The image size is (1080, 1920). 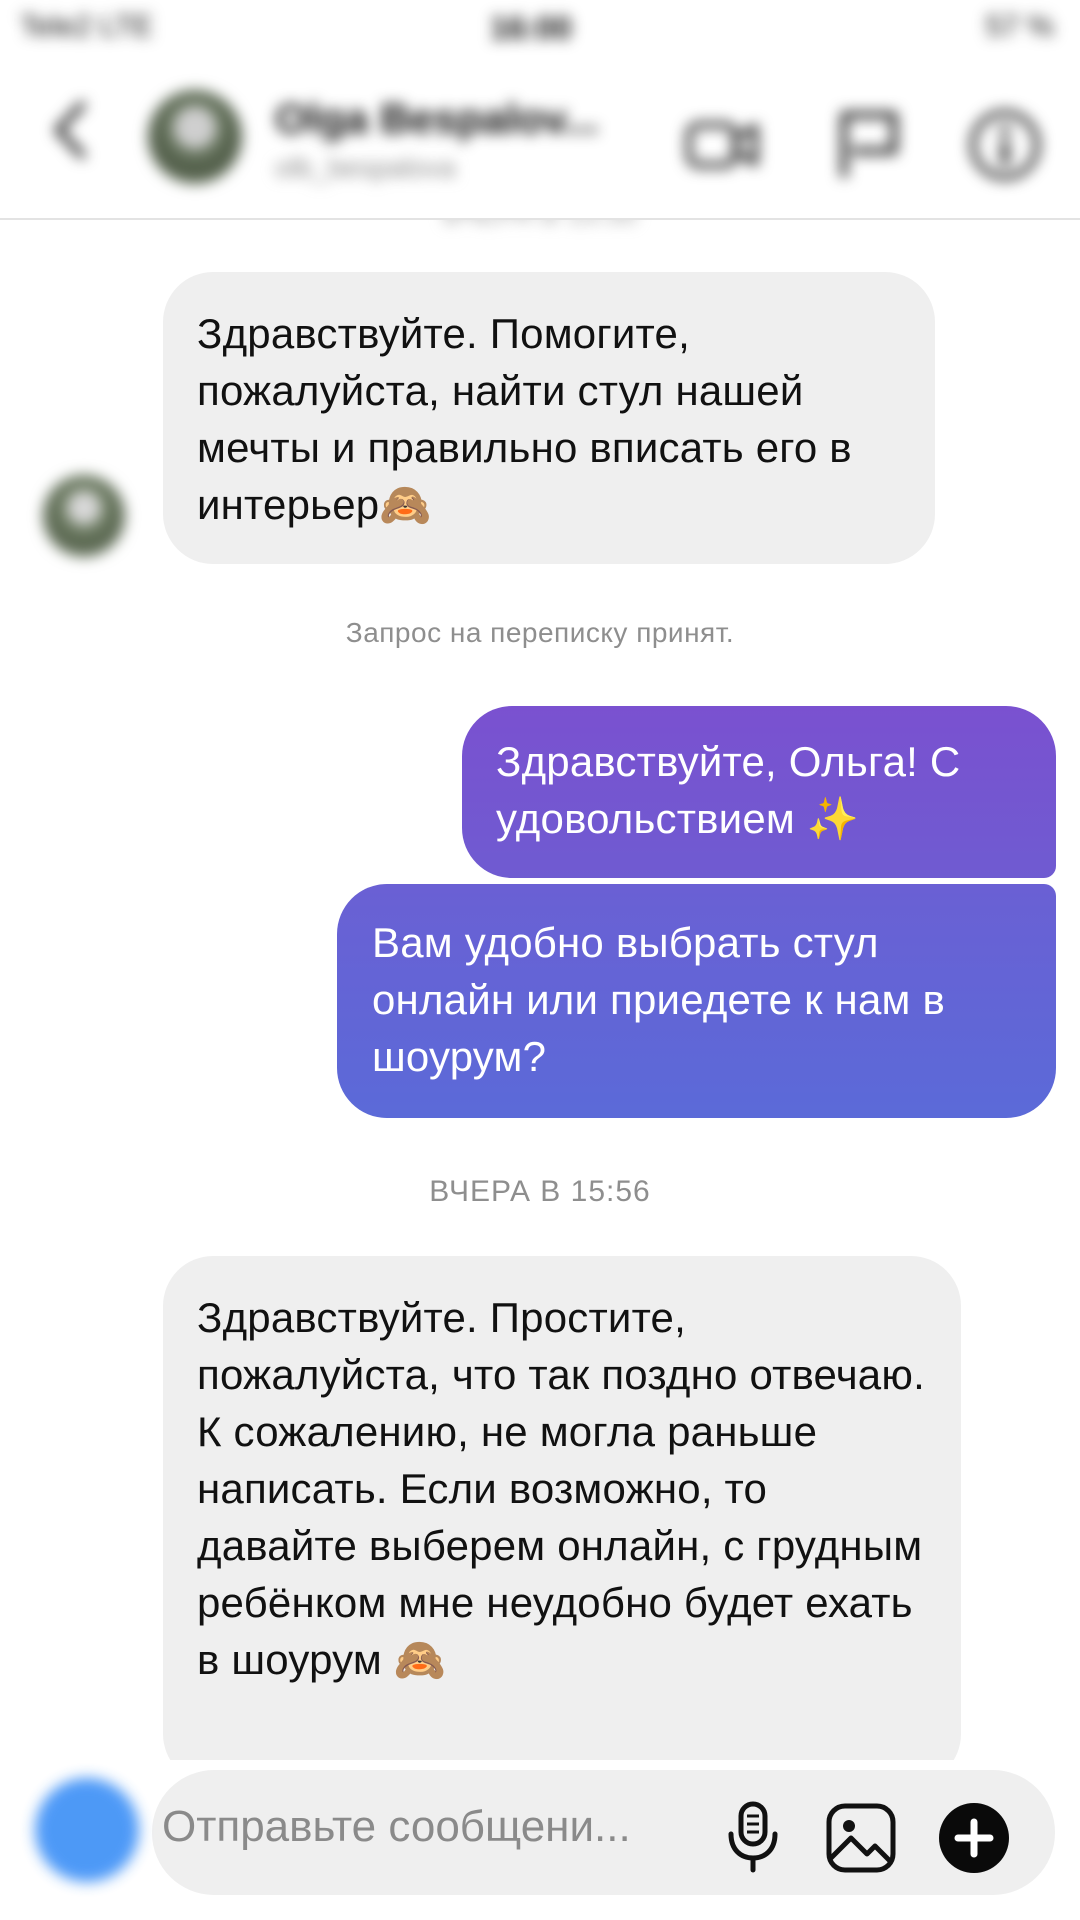 I want to click on contact-username: olb_bespalova, so click(x=365, y=167).